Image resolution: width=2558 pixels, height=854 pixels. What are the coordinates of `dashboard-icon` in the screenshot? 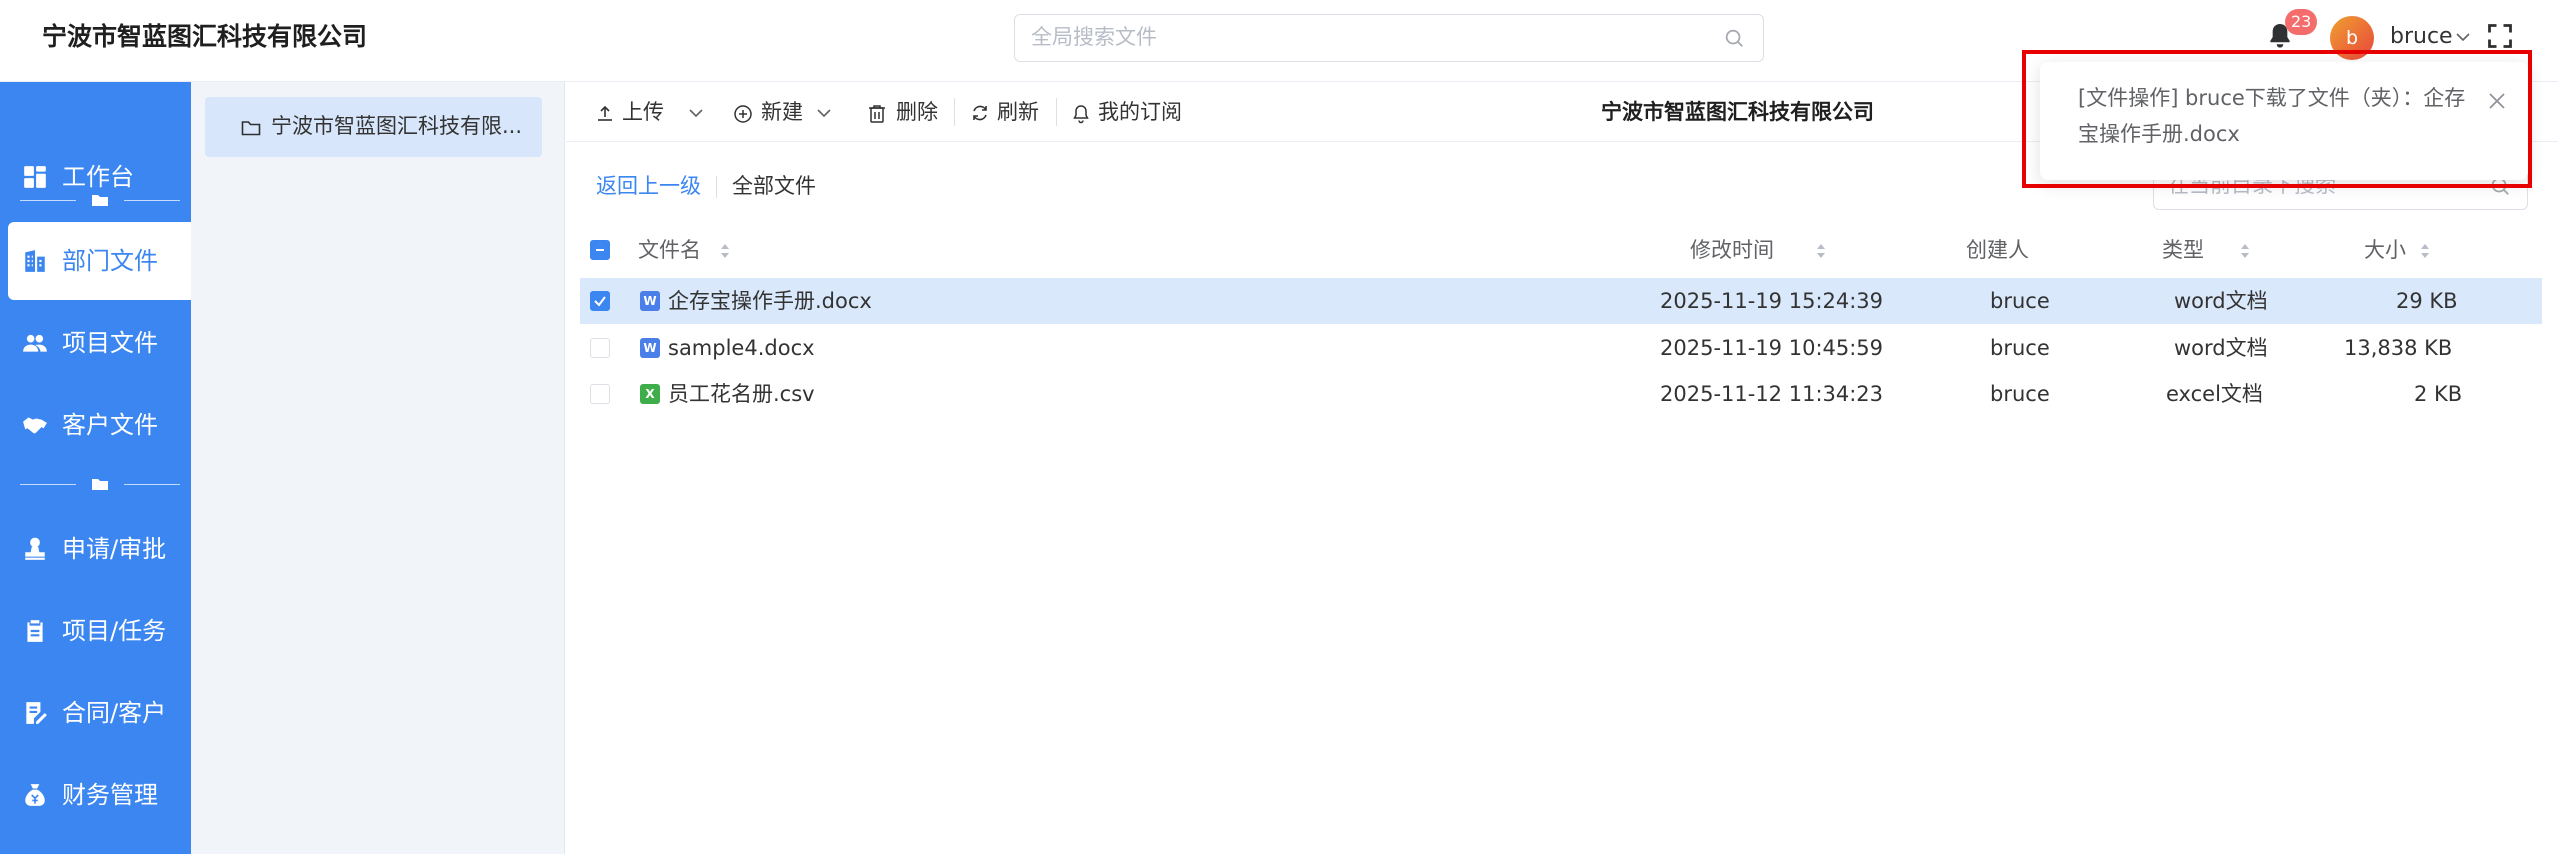 It's located at (35, 177).